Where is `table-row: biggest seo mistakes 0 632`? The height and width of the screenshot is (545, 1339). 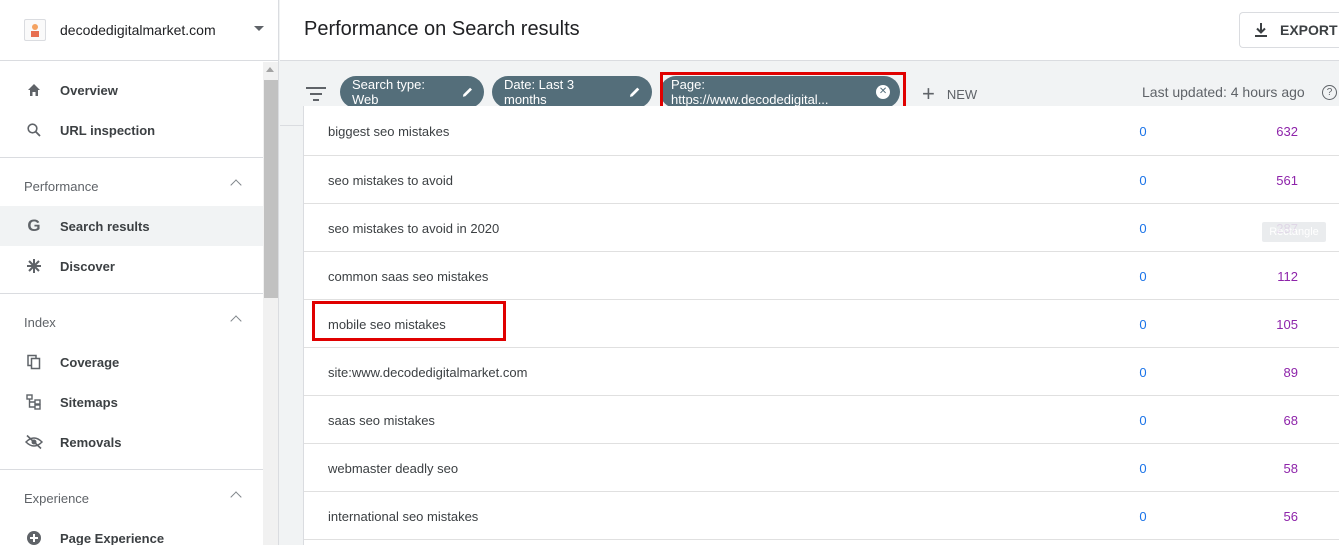
table-row: biggest seo mistakes 0 632 is located at coordinates (821, 132).